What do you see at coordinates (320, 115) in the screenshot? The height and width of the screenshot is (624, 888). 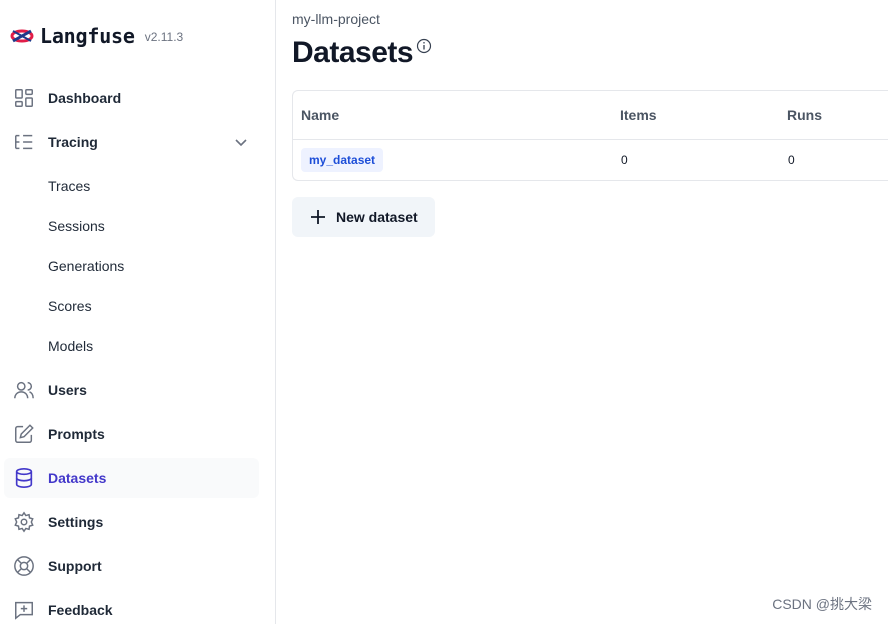 I see `column-header-name: Name` at bounding box center [320, 115].